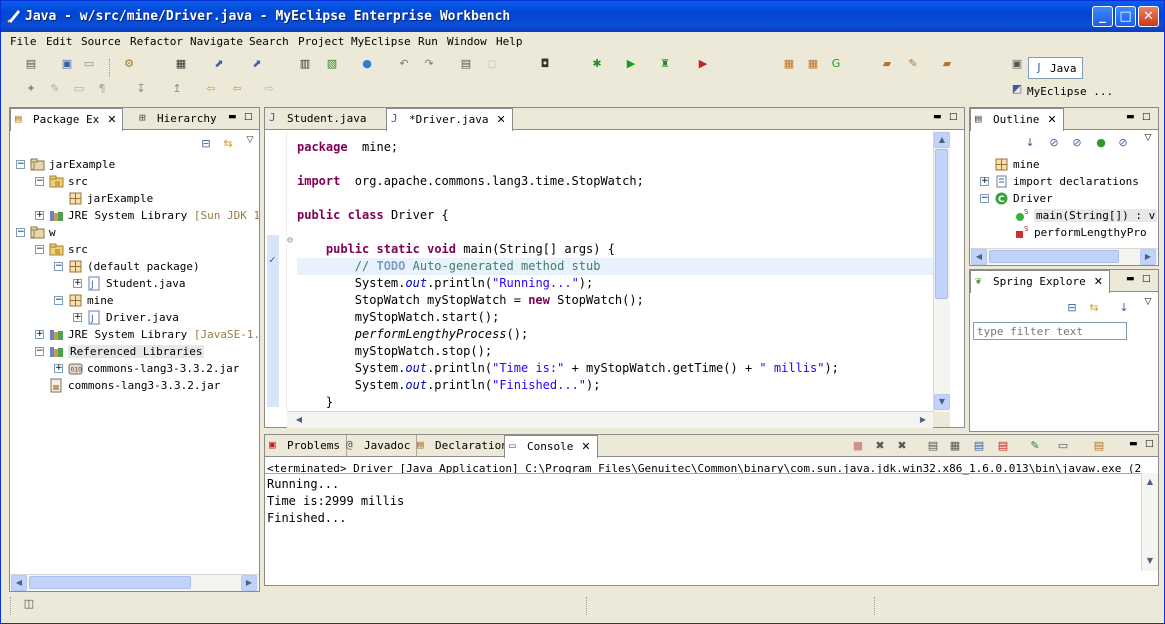 The height and width of the screenshot is (624, 1165). I want to click on tree-item: + JRE System Library [JavaSE-1.6], so click(134, 334).